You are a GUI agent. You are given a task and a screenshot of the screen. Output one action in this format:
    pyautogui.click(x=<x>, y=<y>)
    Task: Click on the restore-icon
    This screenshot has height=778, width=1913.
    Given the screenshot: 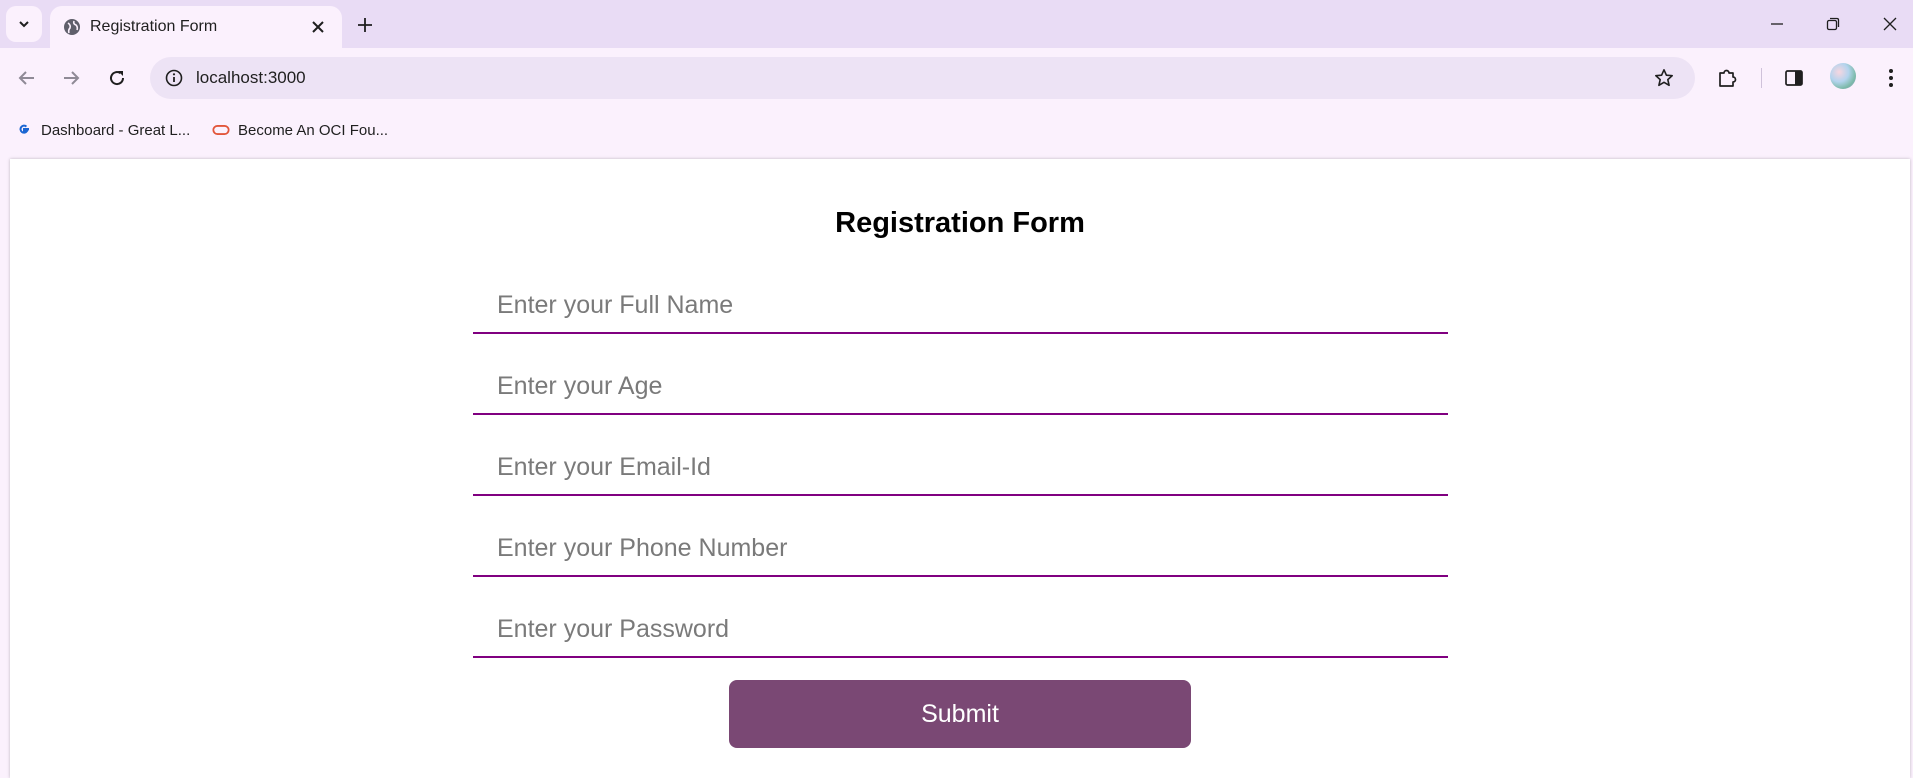 What is the action you would take?
    pyautogui.click(x=1833, y=24)
    